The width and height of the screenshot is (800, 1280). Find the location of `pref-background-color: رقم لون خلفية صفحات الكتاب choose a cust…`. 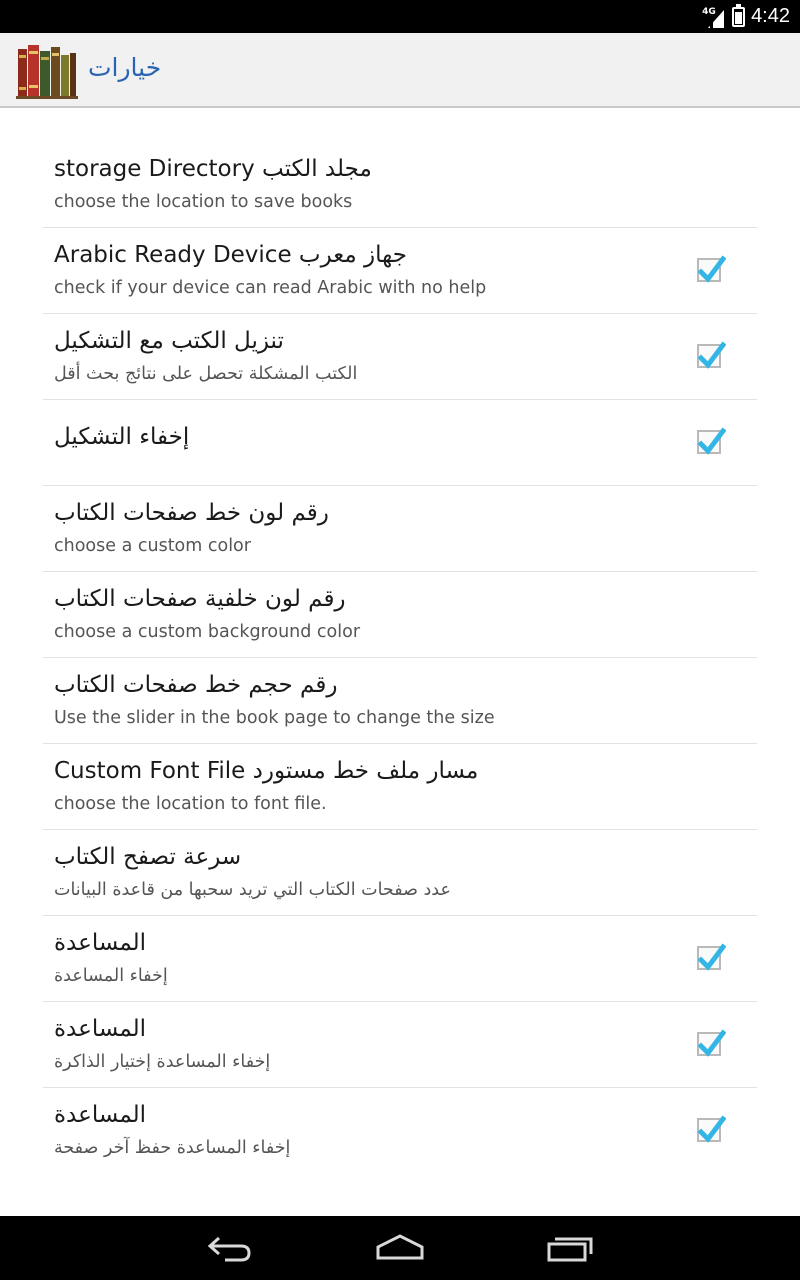

pref-background-color: رقم لون خلفية صفحات الكتاب choose a cust… is located at coordinates (400, 615).